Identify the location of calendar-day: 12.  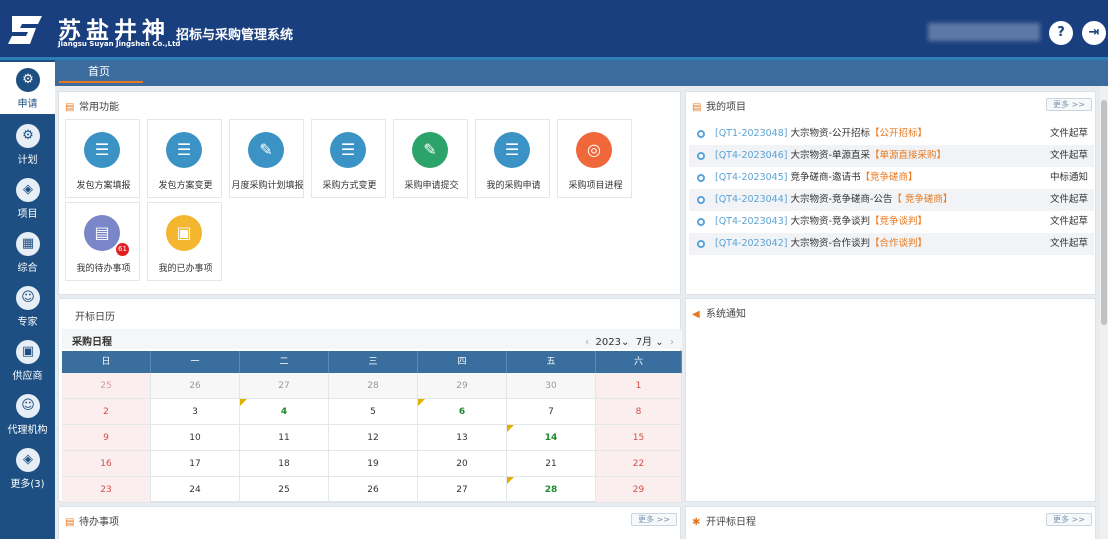
(373, 438).